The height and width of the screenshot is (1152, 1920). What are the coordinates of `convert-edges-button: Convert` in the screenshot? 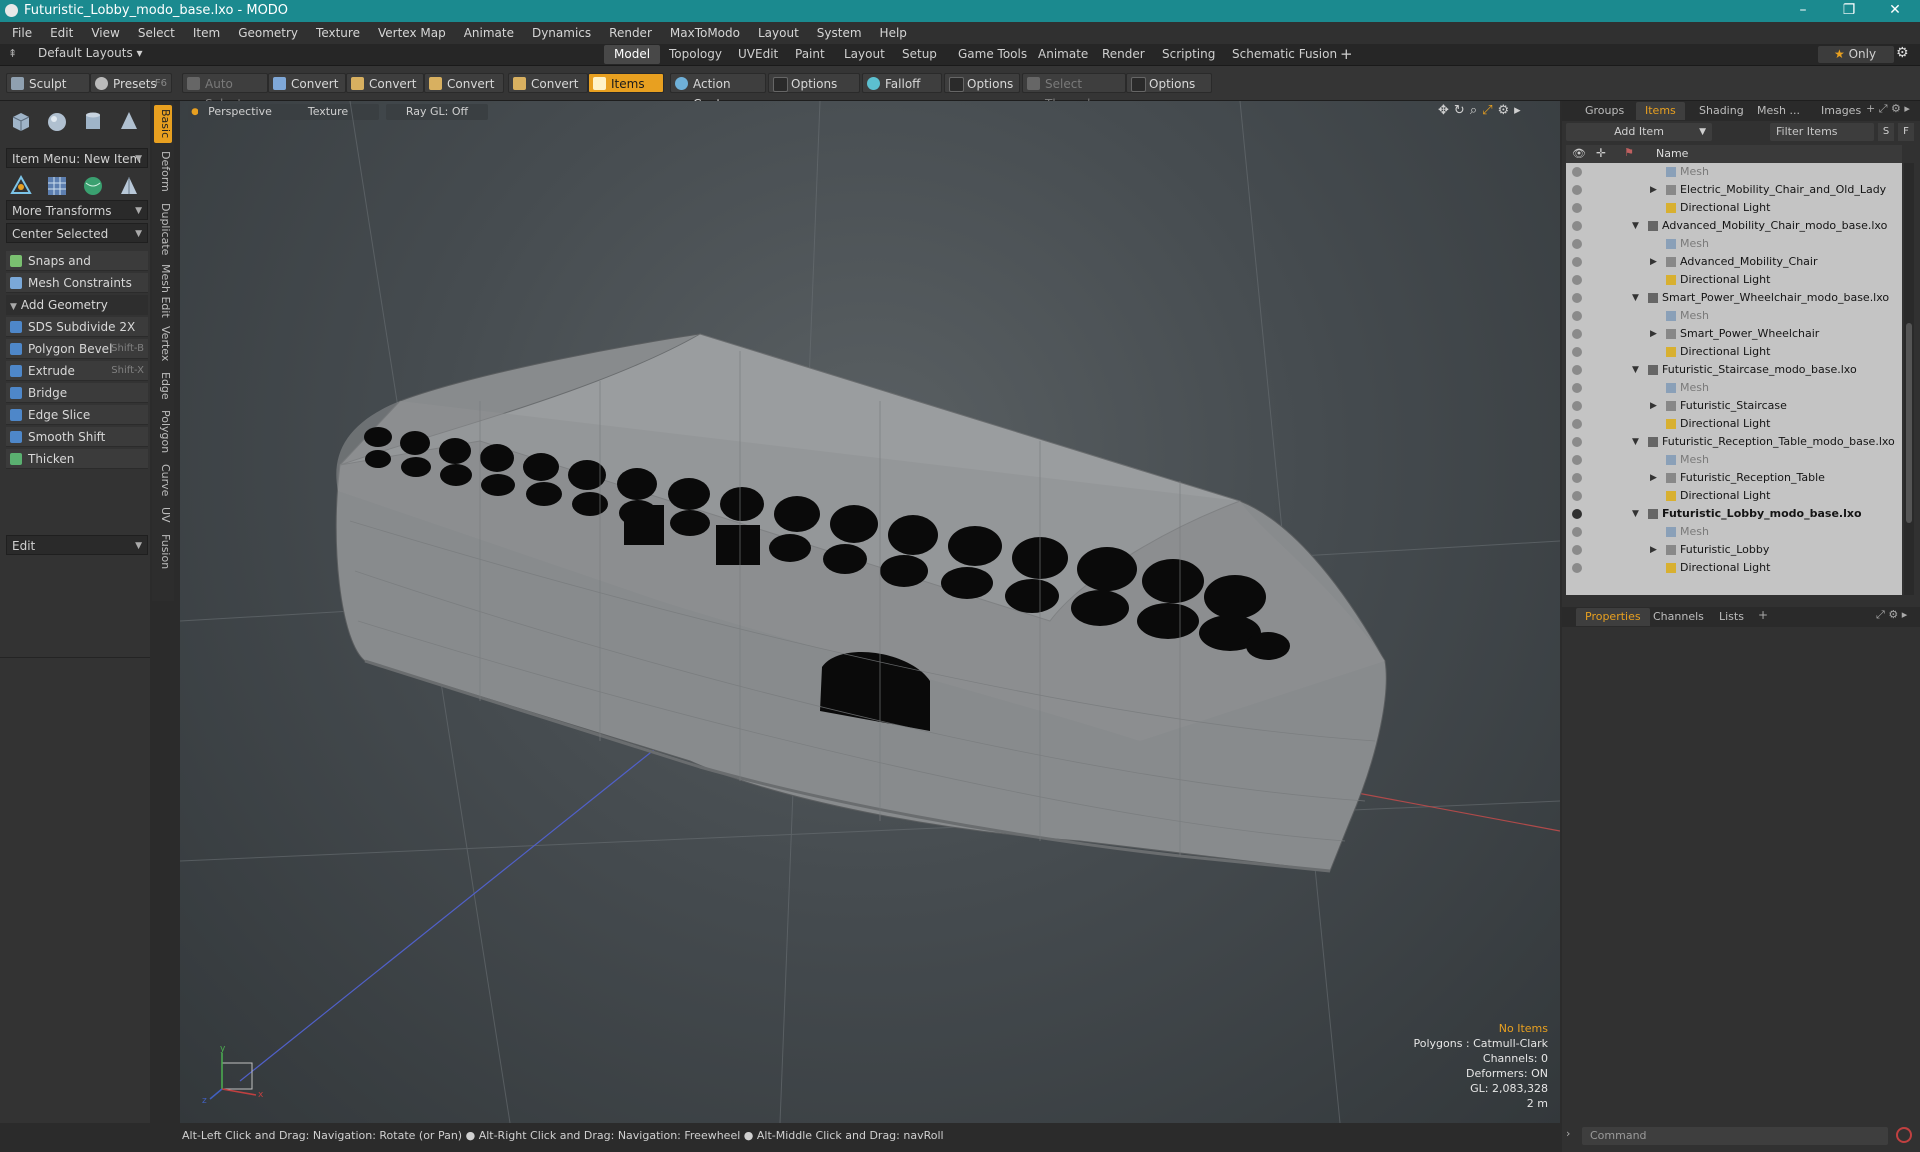 It's located at (385, 83).